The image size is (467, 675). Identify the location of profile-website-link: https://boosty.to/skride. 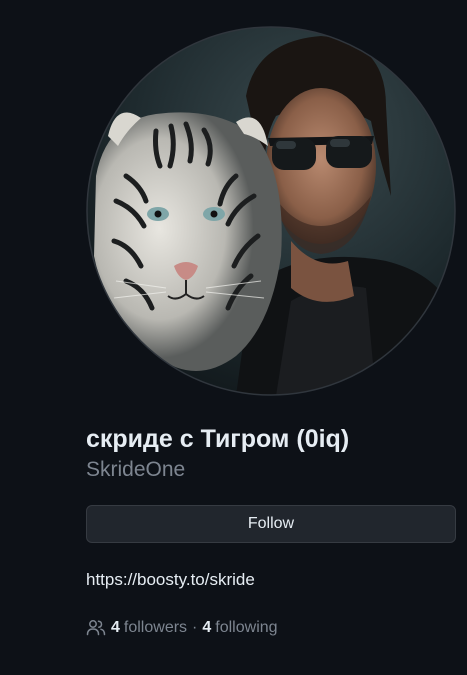
(170, 580).